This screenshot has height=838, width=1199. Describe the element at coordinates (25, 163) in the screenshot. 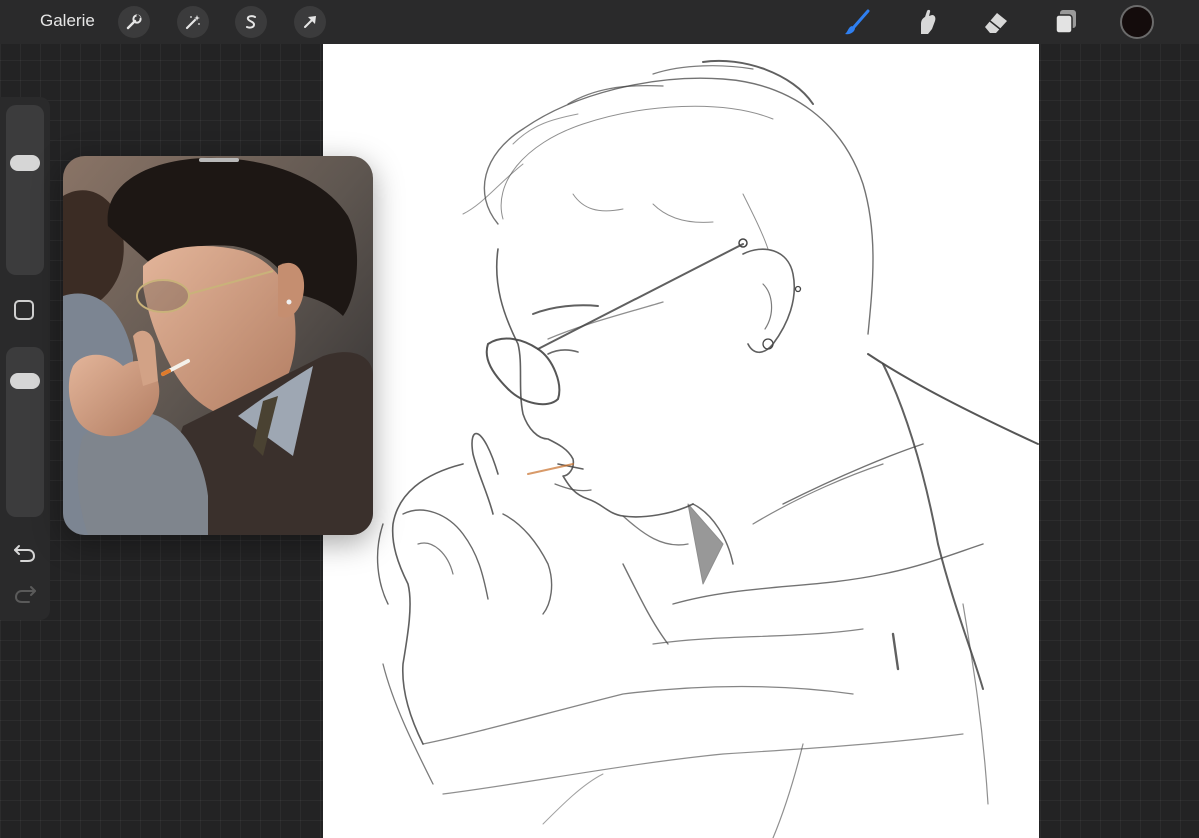

I see `brush-size-thumb` at that location.